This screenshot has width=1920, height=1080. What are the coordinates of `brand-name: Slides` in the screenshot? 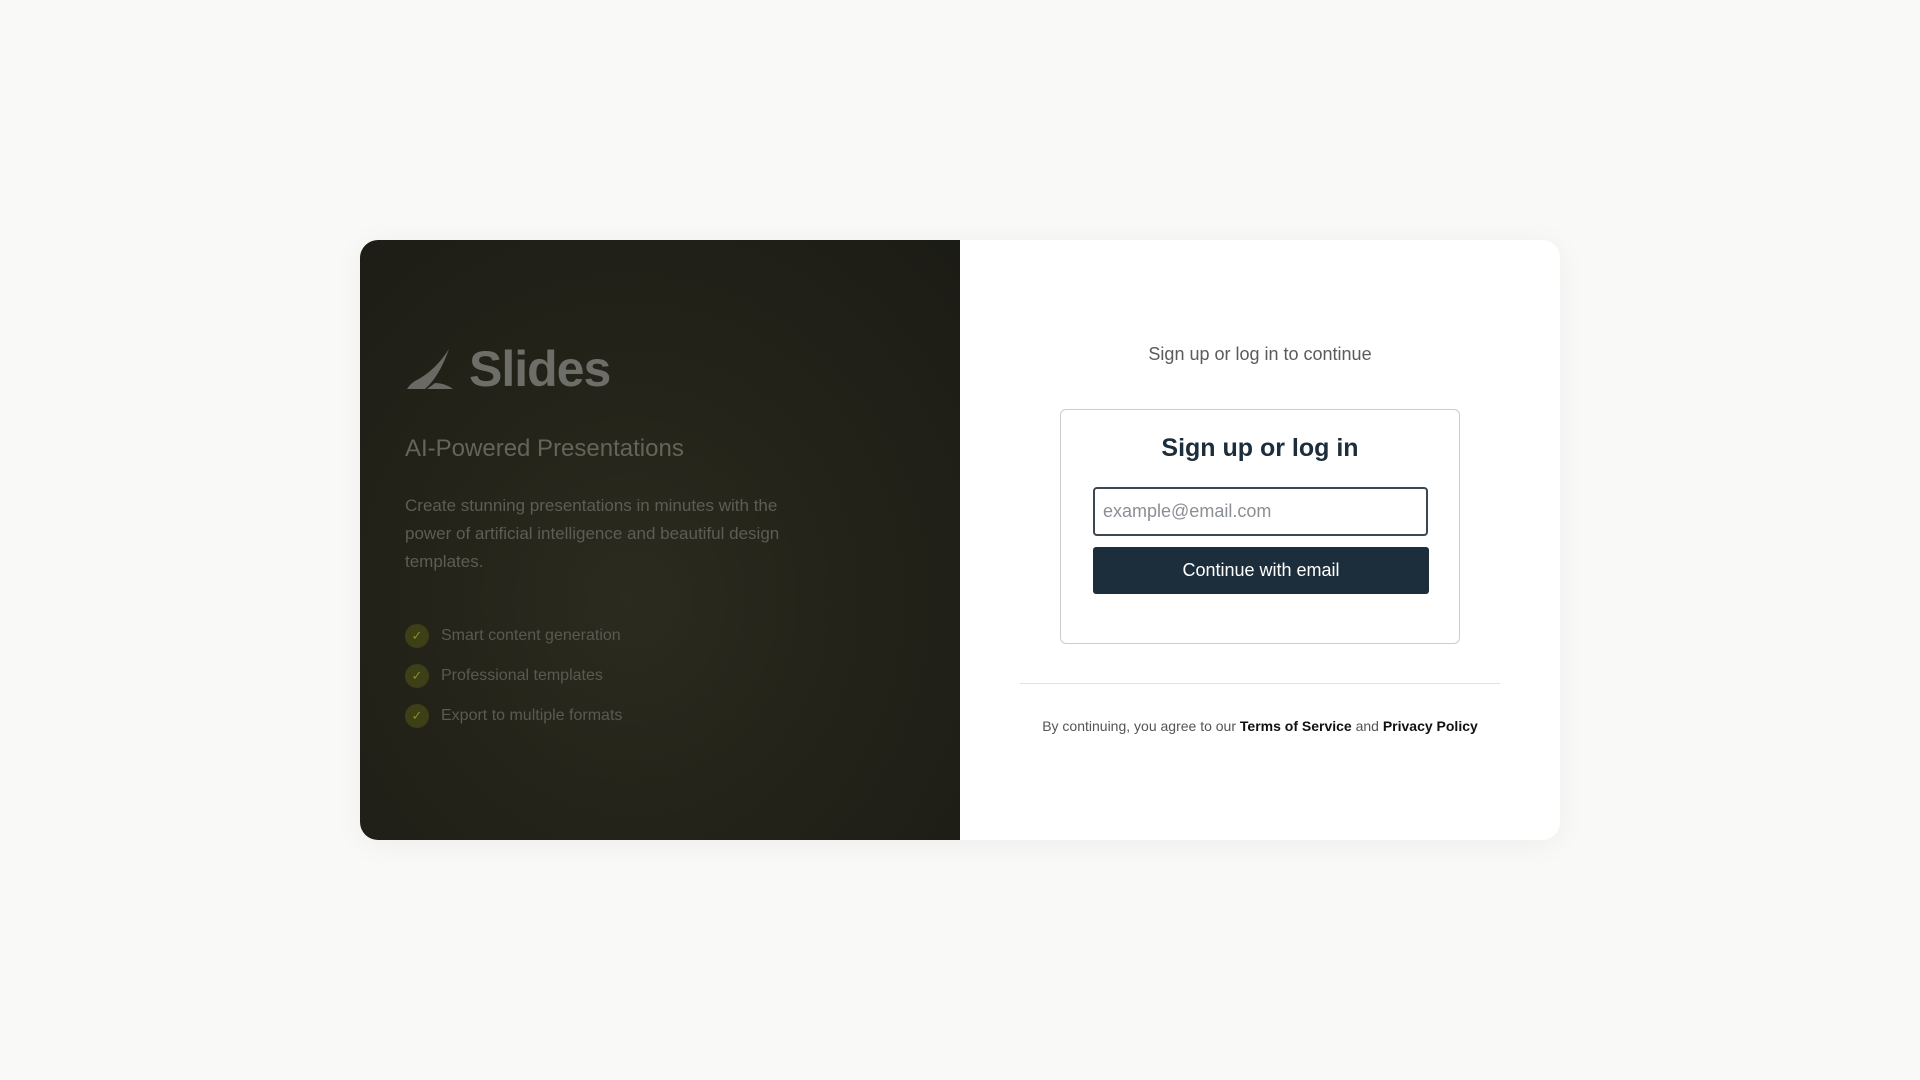 It's located at (540, 369).